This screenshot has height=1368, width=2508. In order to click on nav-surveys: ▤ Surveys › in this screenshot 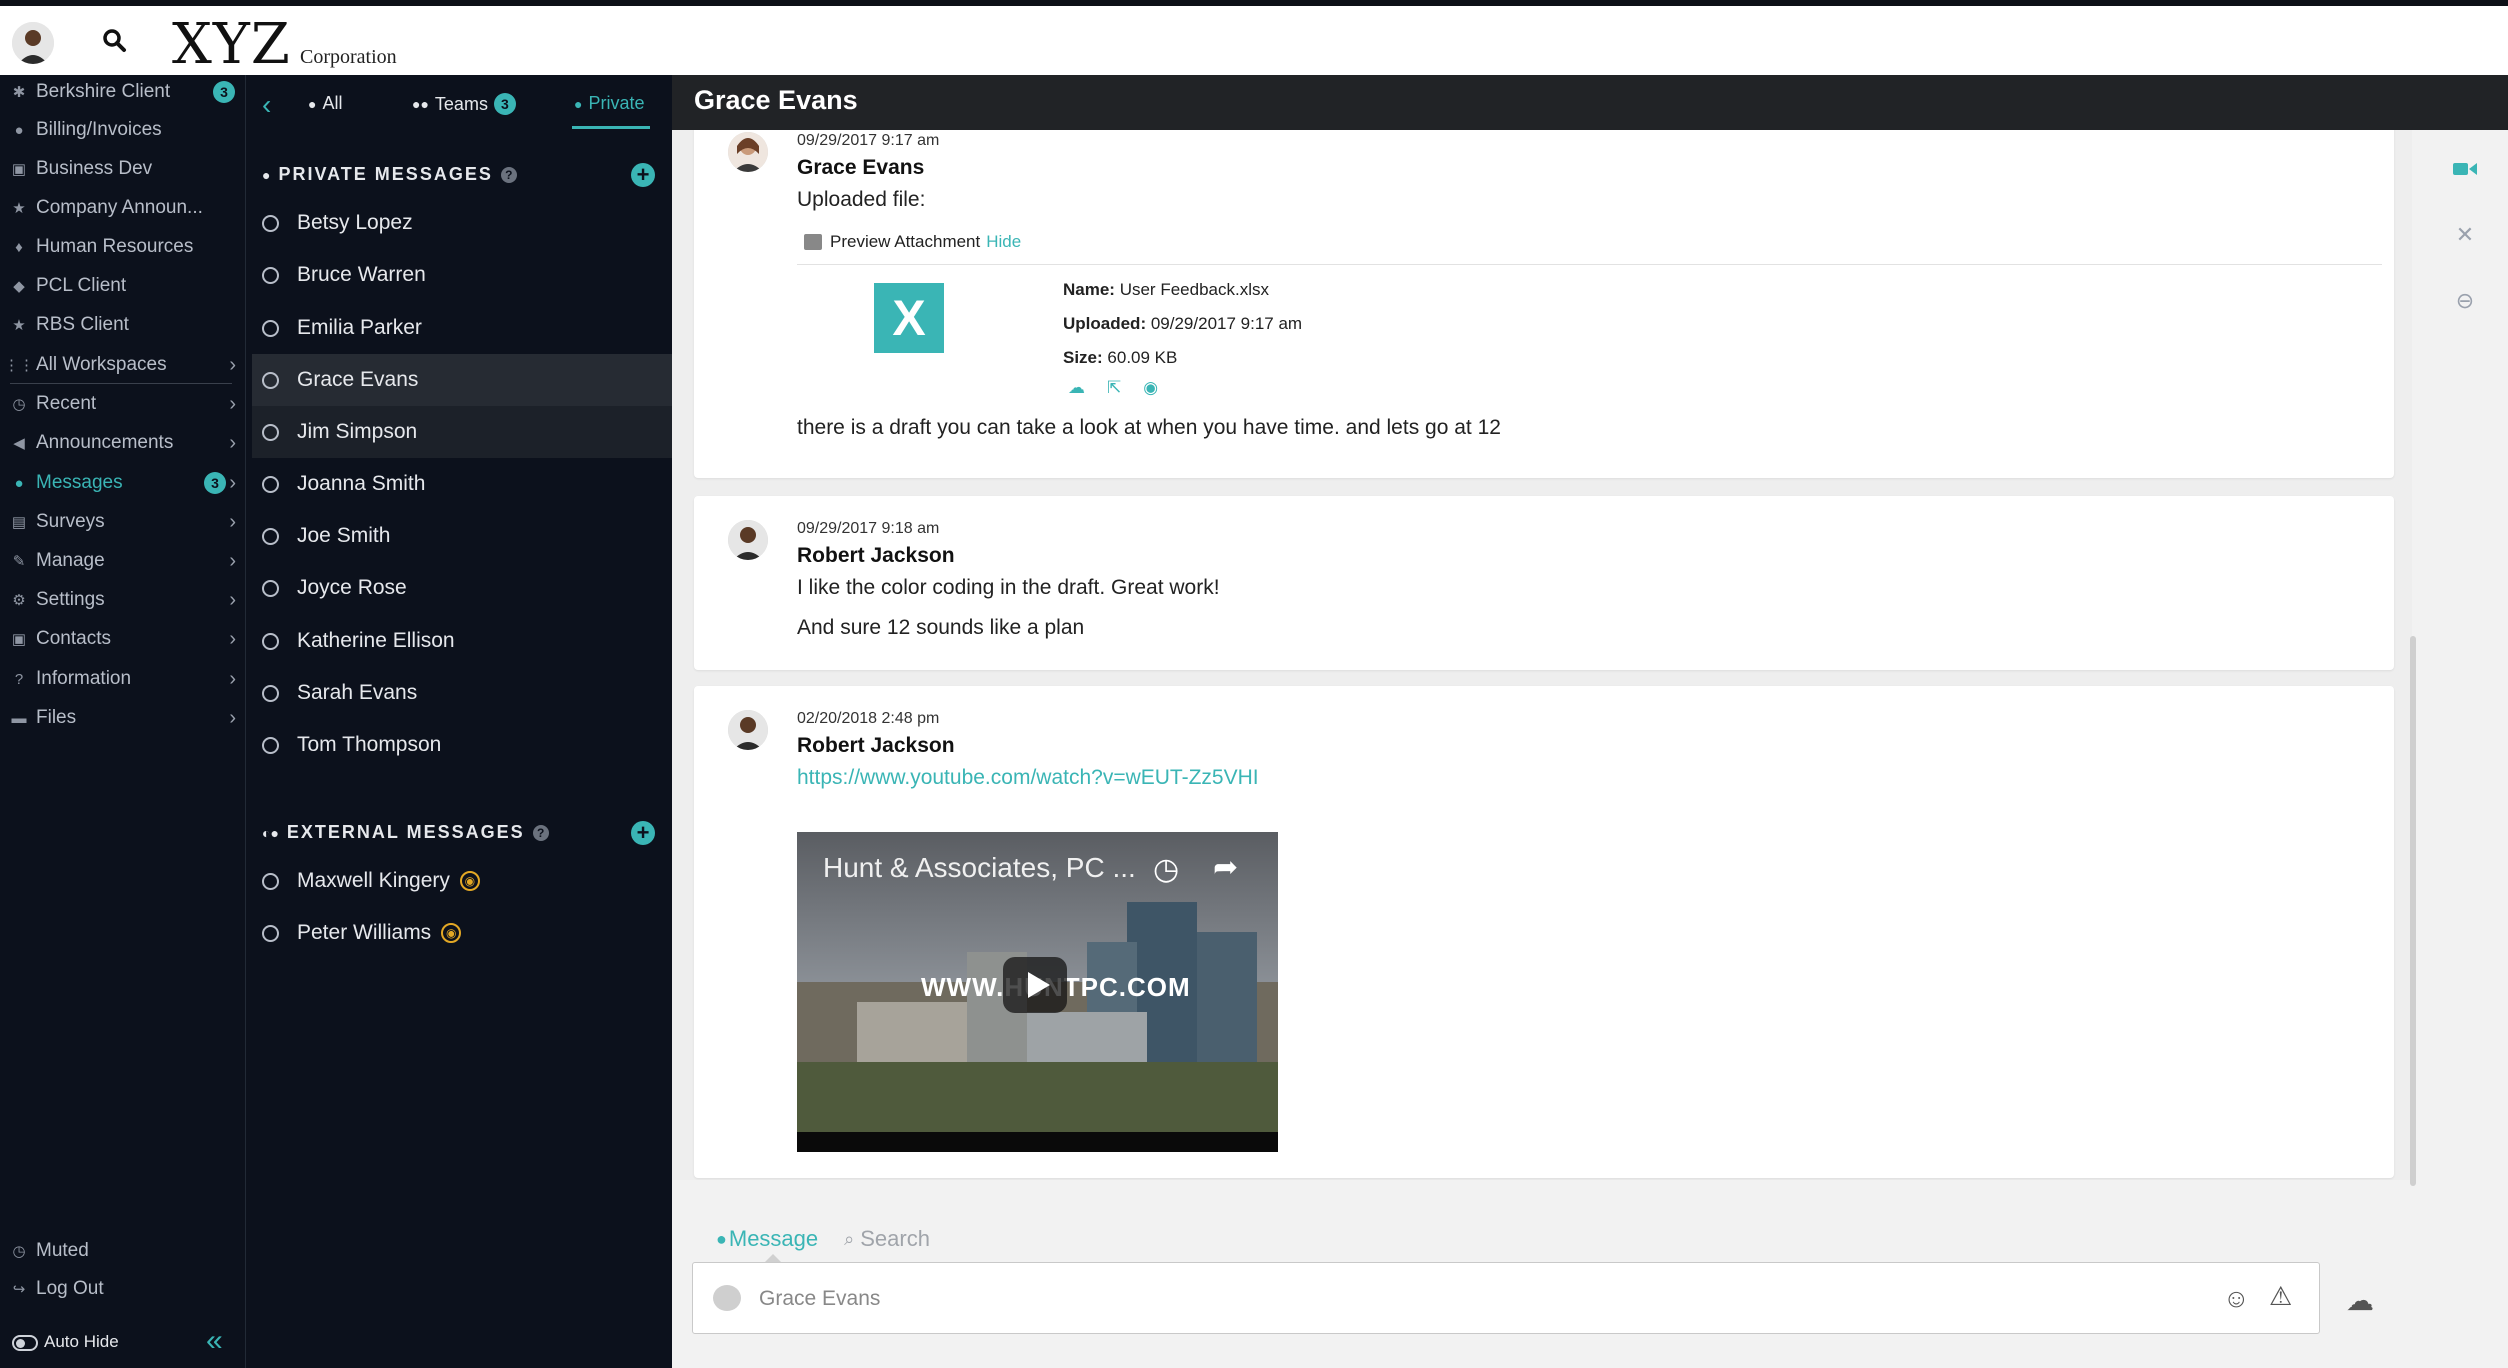, I will do `click(126, 522)`.